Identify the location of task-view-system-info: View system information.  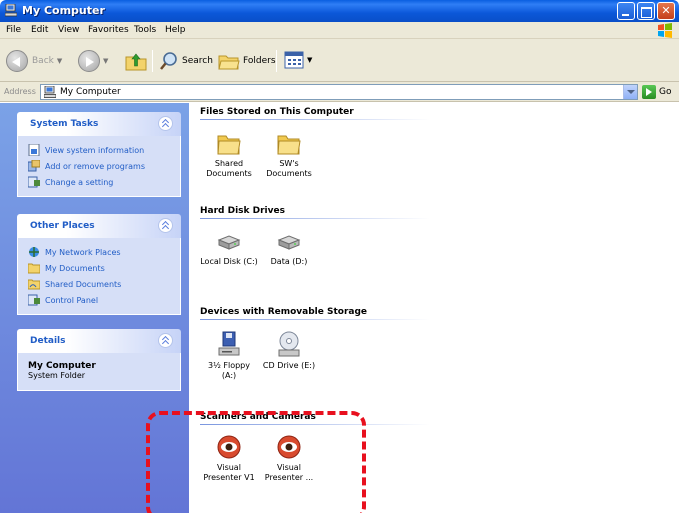
(104, 150).